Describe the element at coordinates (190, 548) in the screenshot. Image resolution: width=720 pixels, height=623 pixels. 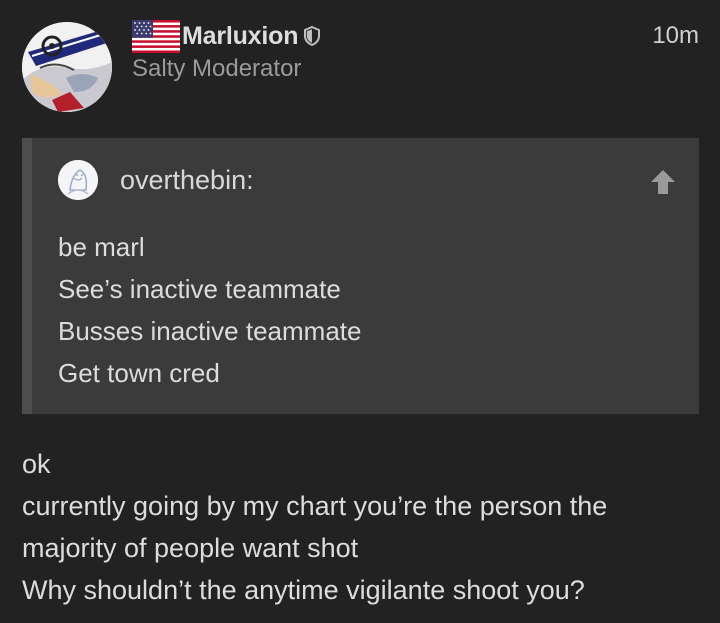
I see `body-line: majority of people want shot` at that location.